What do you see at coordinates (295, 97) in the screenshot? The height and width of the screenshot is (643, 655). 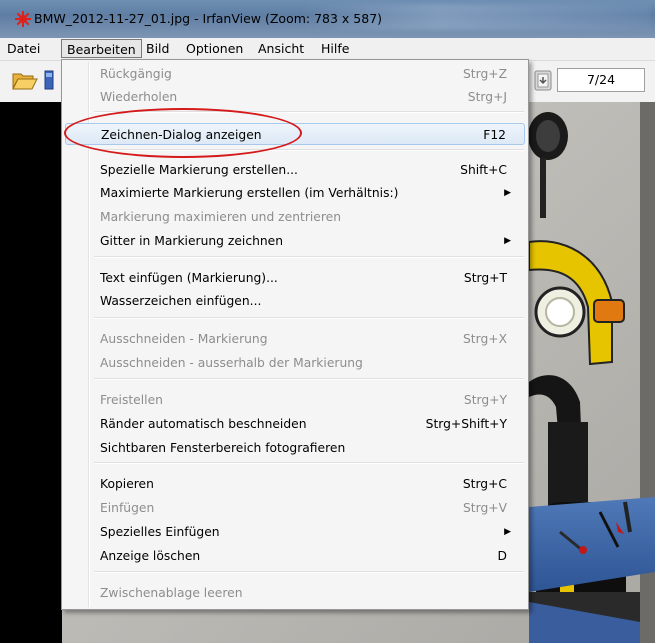 I see `menu-item-wiederholen: Wiederholen Strg+J` at bounding box center [295, 97].